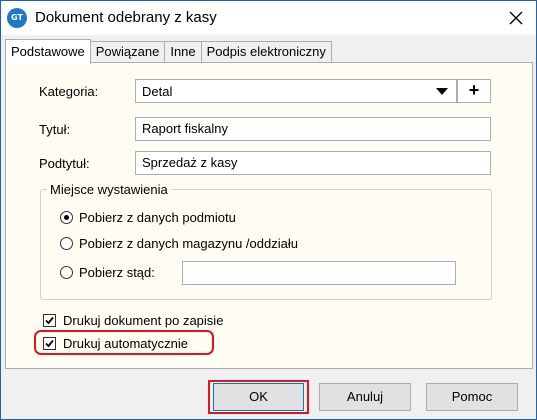  I want to click on close-button, so click(516, 18).